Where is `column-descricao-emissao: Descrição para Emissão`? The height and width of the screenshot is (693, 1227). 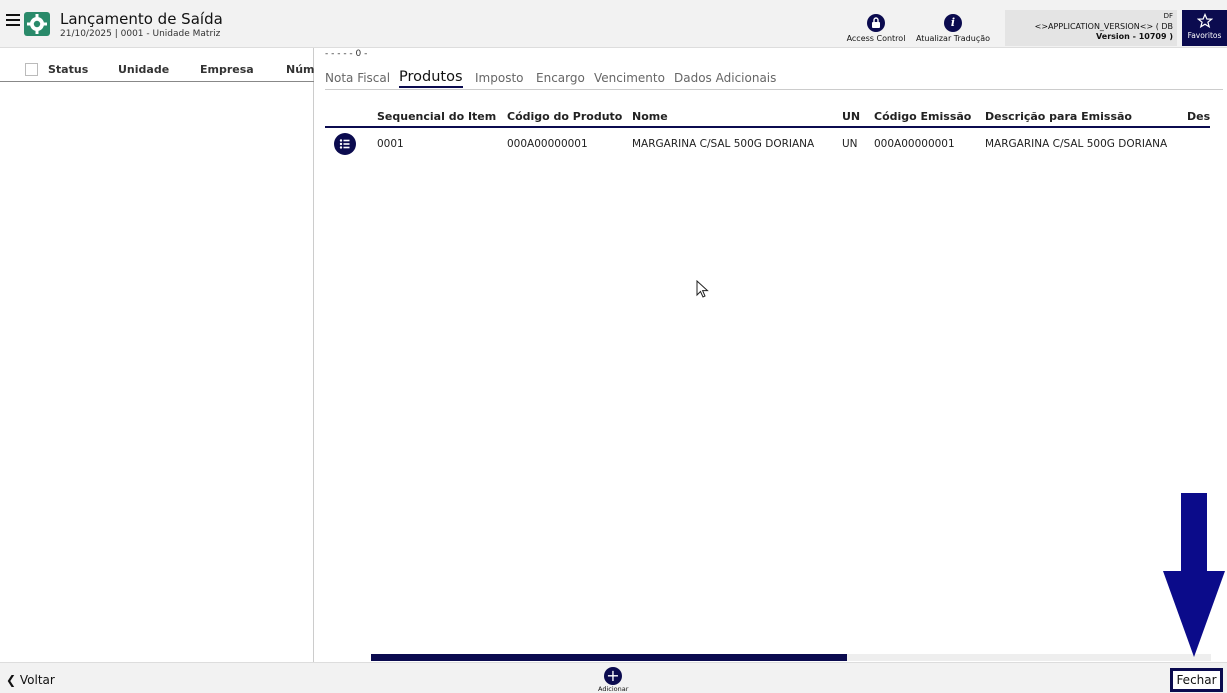
column-descricao-emissao: Descrição para Emissão is located at coordinates (1058, 116).